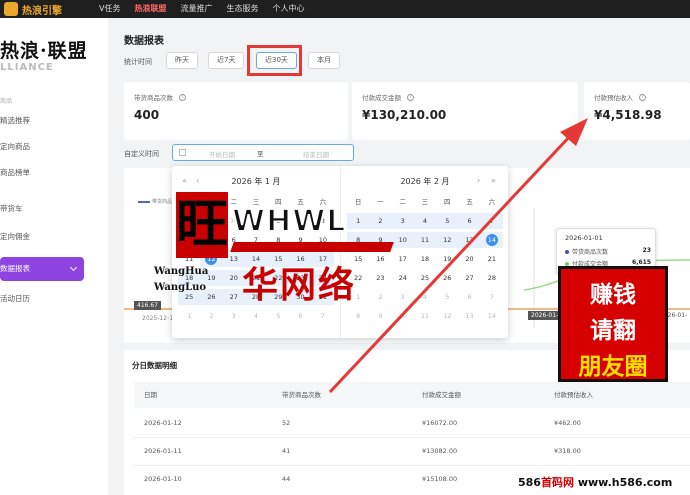  What do you see at coordinates (613, 294) in the screenshot?
I see `promo-line: 赚钱` at bounding box center [613, 294].